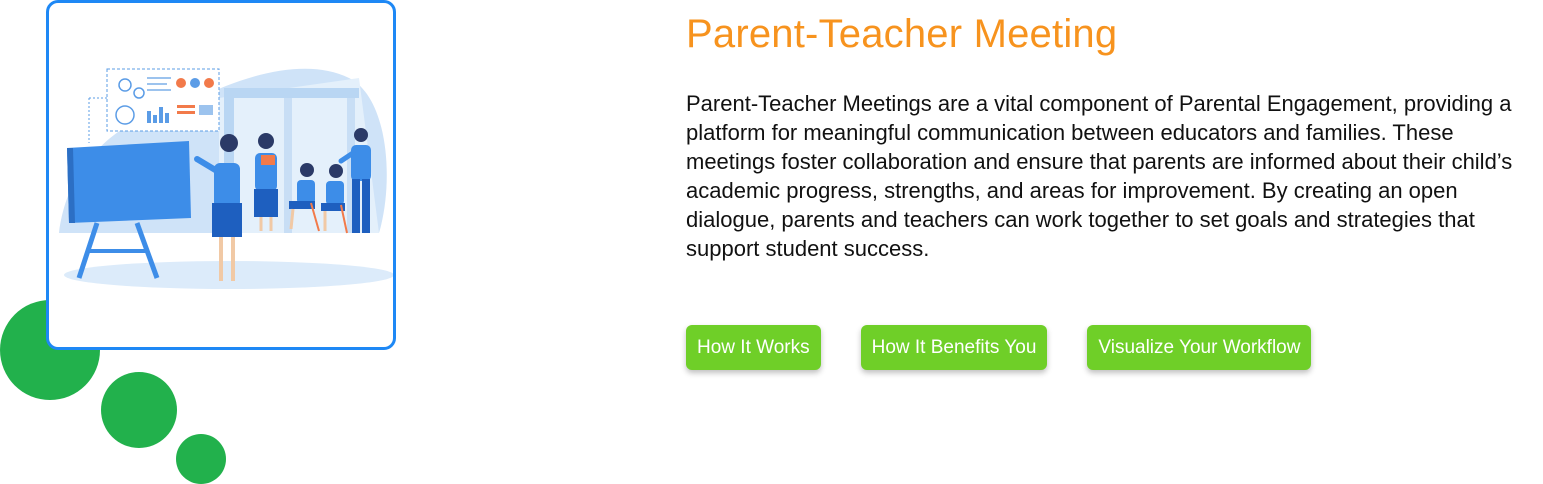  Describe the element at coordinates (902, 34) in the screenshot. I see `page-title: Parent-Teacher Meeting` at that location.